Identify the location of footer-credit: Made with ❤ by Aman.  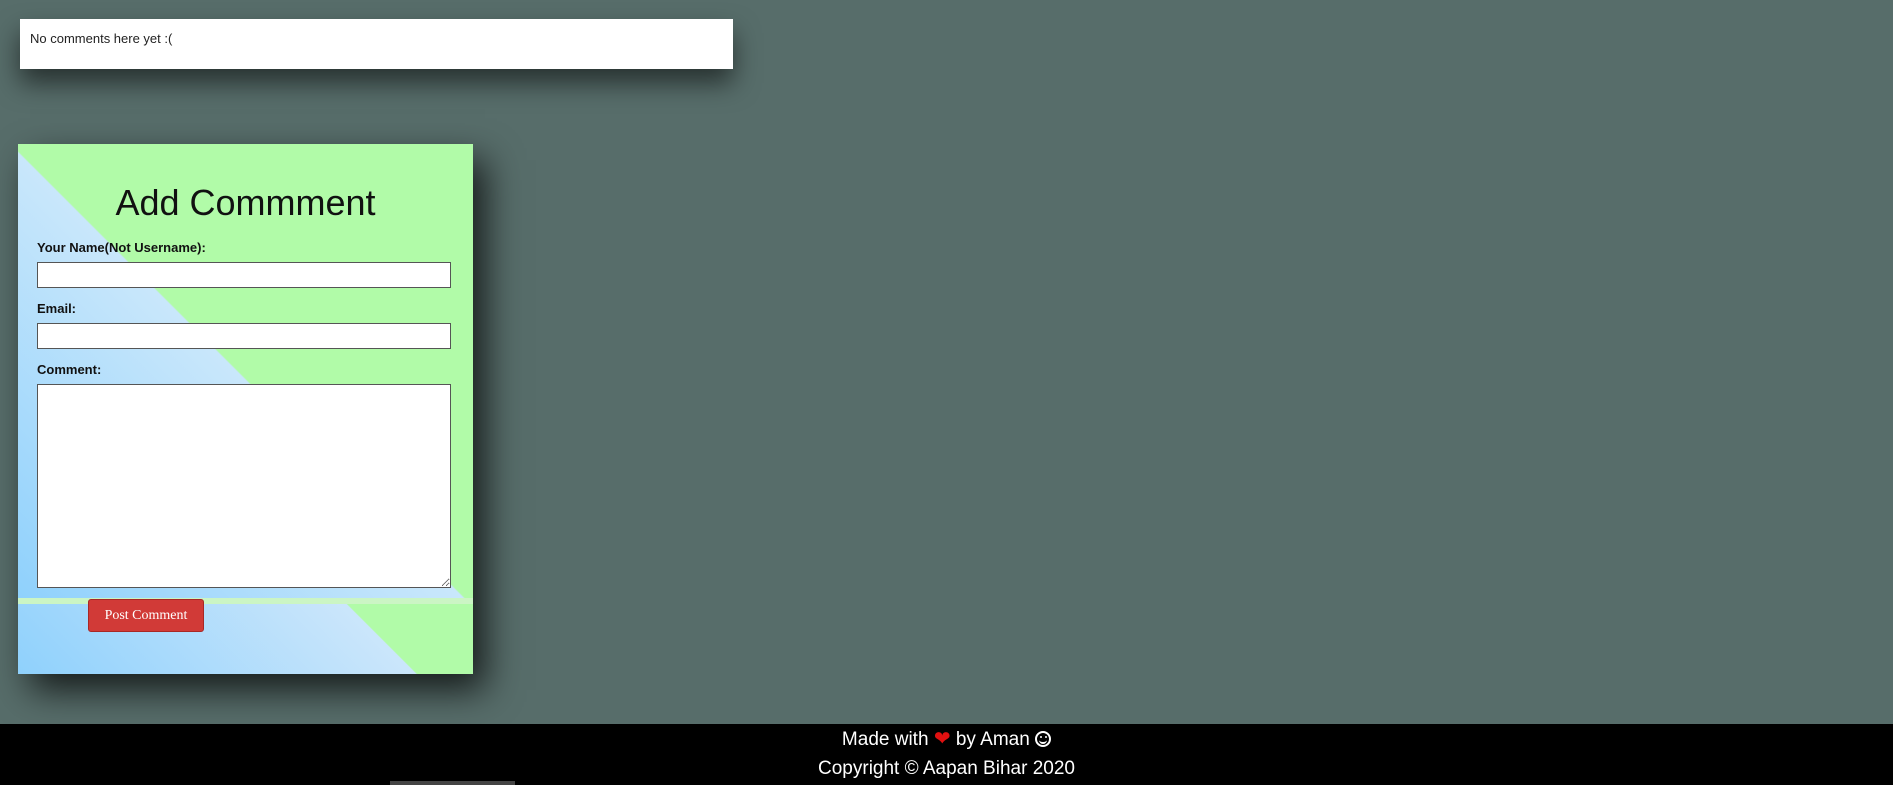
(946, 739).